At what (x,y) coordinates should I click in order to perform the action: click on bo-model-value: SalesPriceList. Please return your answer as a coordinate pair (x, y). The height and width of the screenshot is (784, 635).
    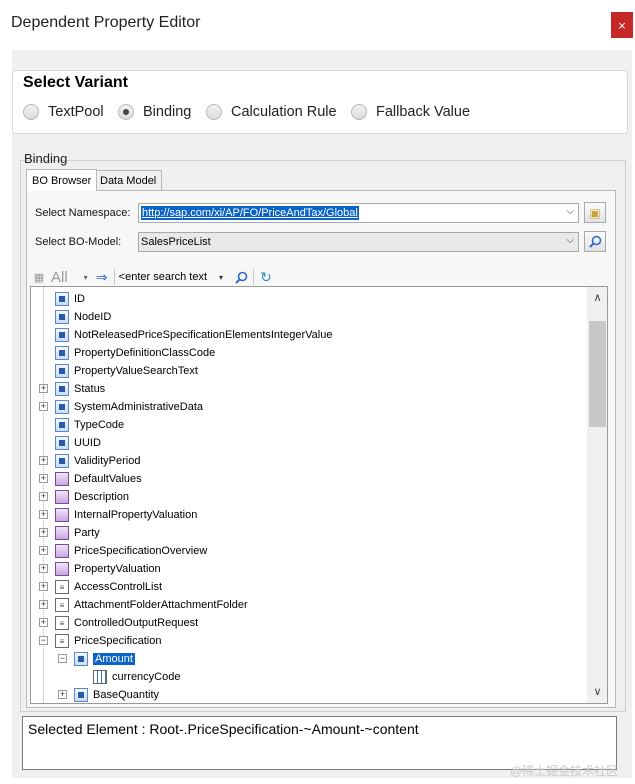
    Looking at the image, I should click on (176, 242).